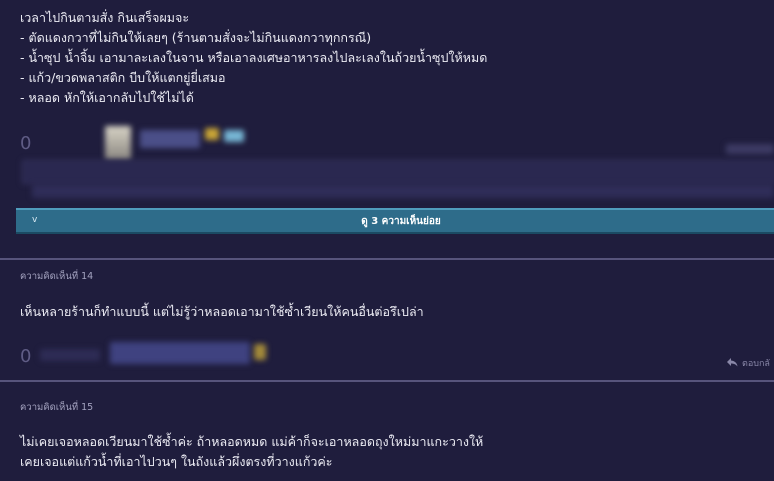 The image size is (774, 481). Describe the element at coordinates (25, 356) in the screenshot. I see `comment-vote-count: 0` at that location.